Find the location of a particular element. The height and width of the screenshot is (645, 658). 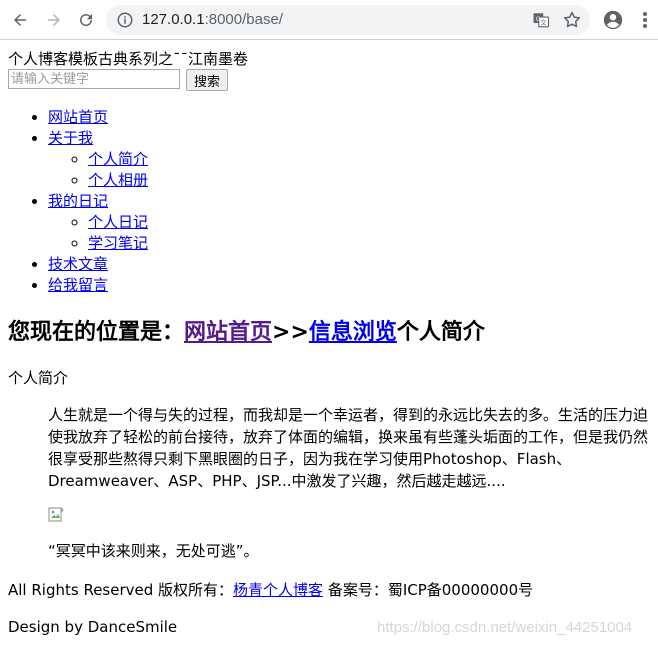

nav-item-diary: 我的日记 个人日记 学习笔记 is located at coordinates (98, 222).